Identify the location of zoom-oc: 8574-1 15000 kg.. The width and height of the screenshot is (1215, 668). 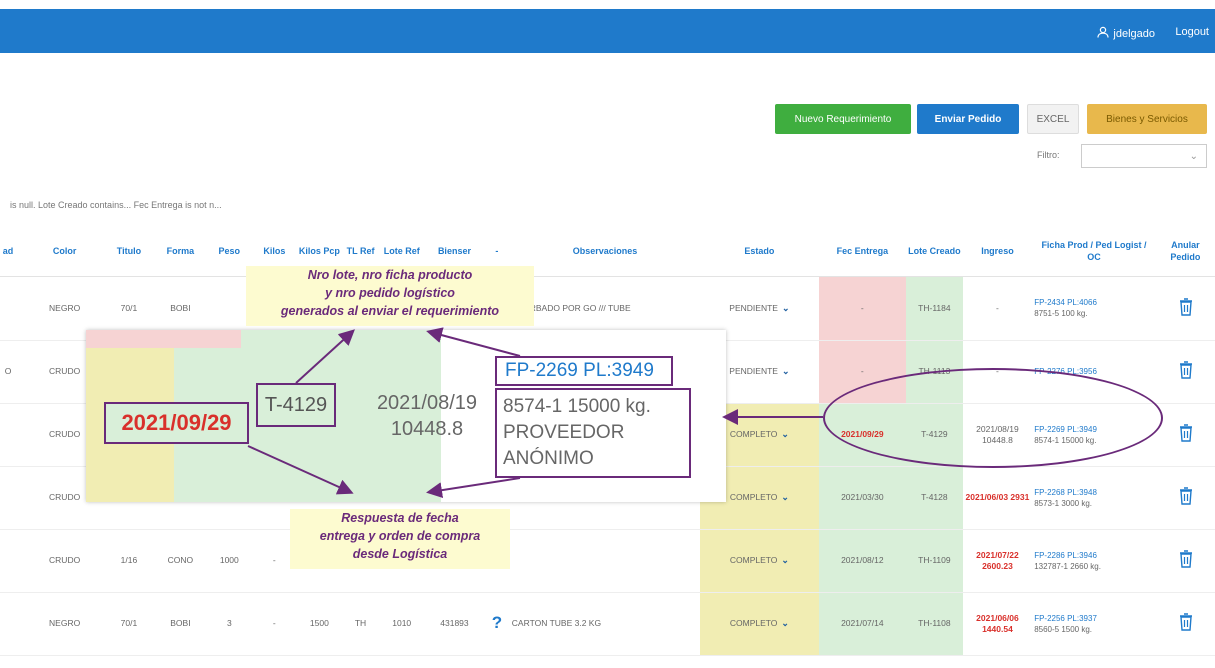
(577, 406).